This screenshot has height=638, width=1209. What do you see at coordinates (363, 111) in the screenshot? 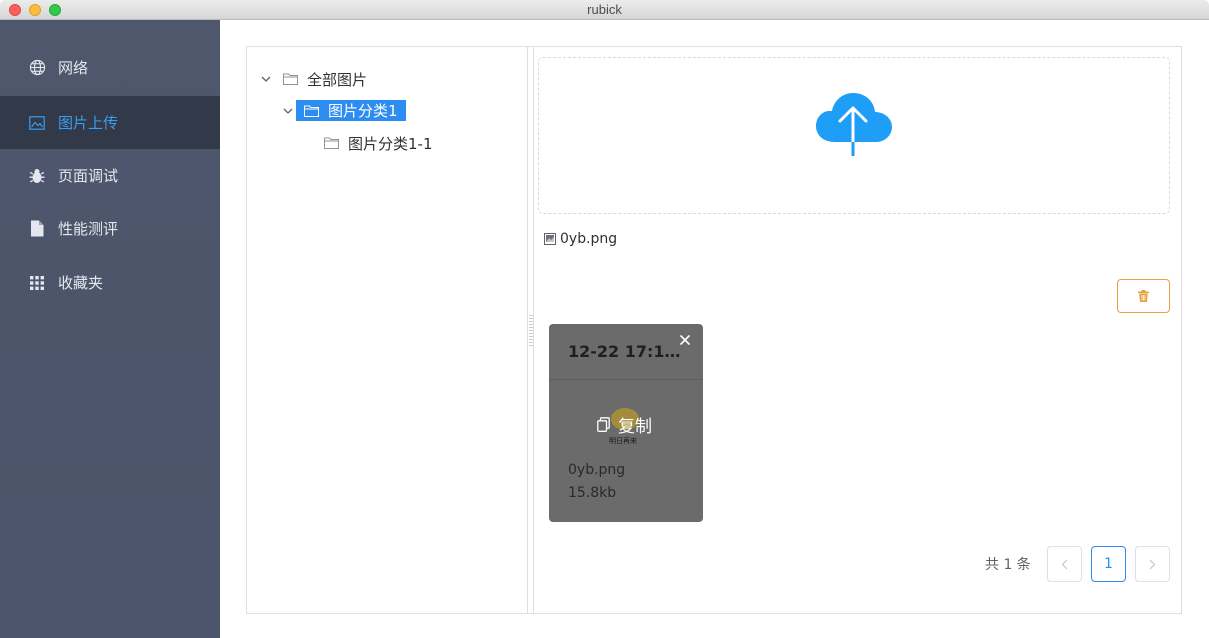
I see `tree-node-label: 图片分类1` at bounding box center [363, 111].